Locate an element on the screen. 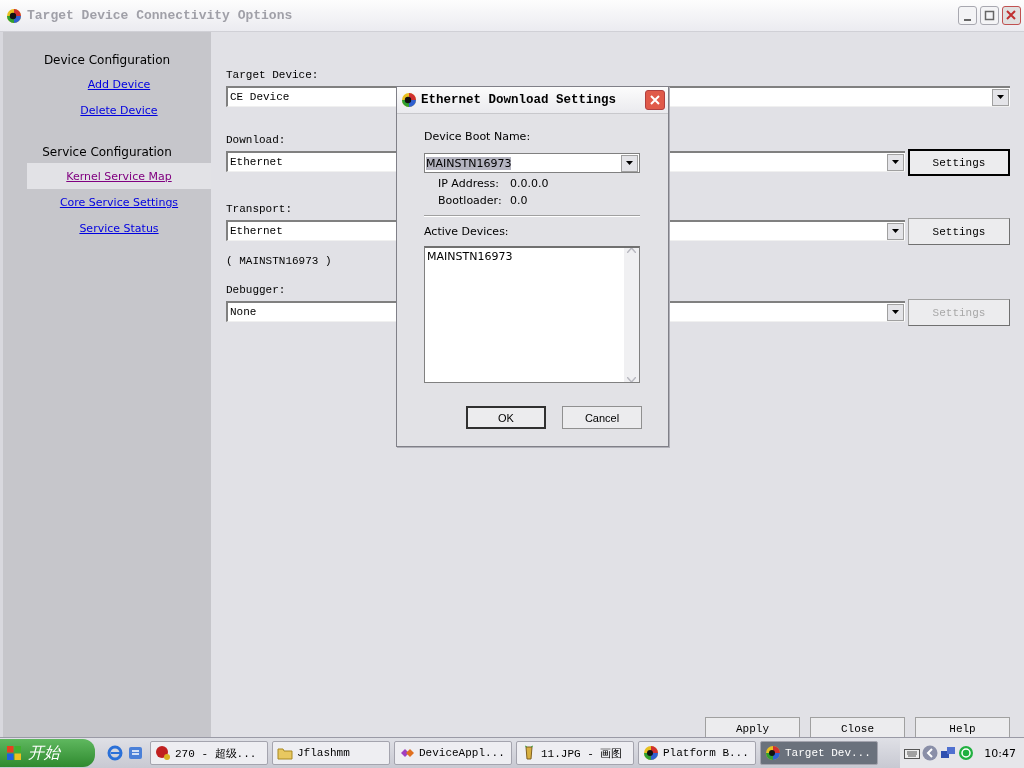  section-heading: Service Configuration is located at coordinates (107, 152).